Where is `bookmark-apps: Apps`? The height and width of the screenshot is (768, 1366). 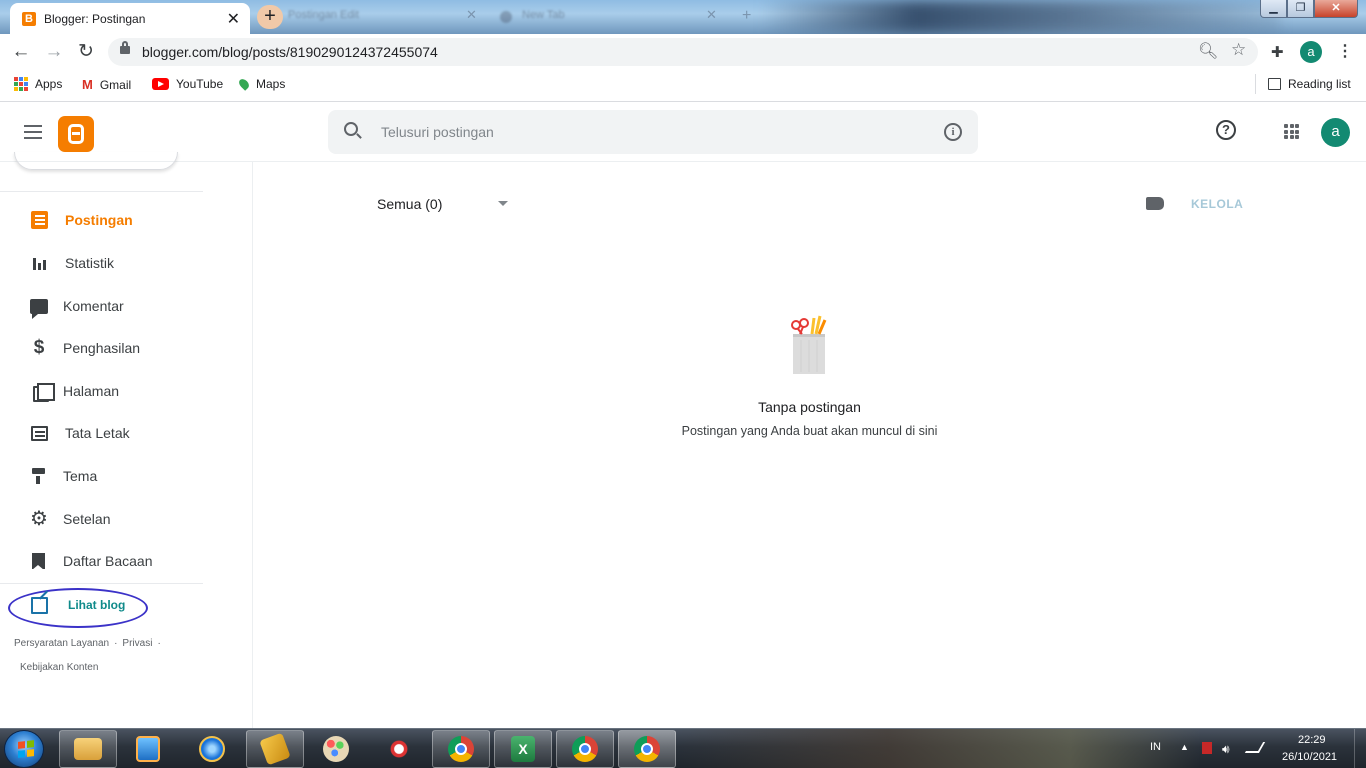
bookmark-apps: Apps is located at coordinates (38, 84).